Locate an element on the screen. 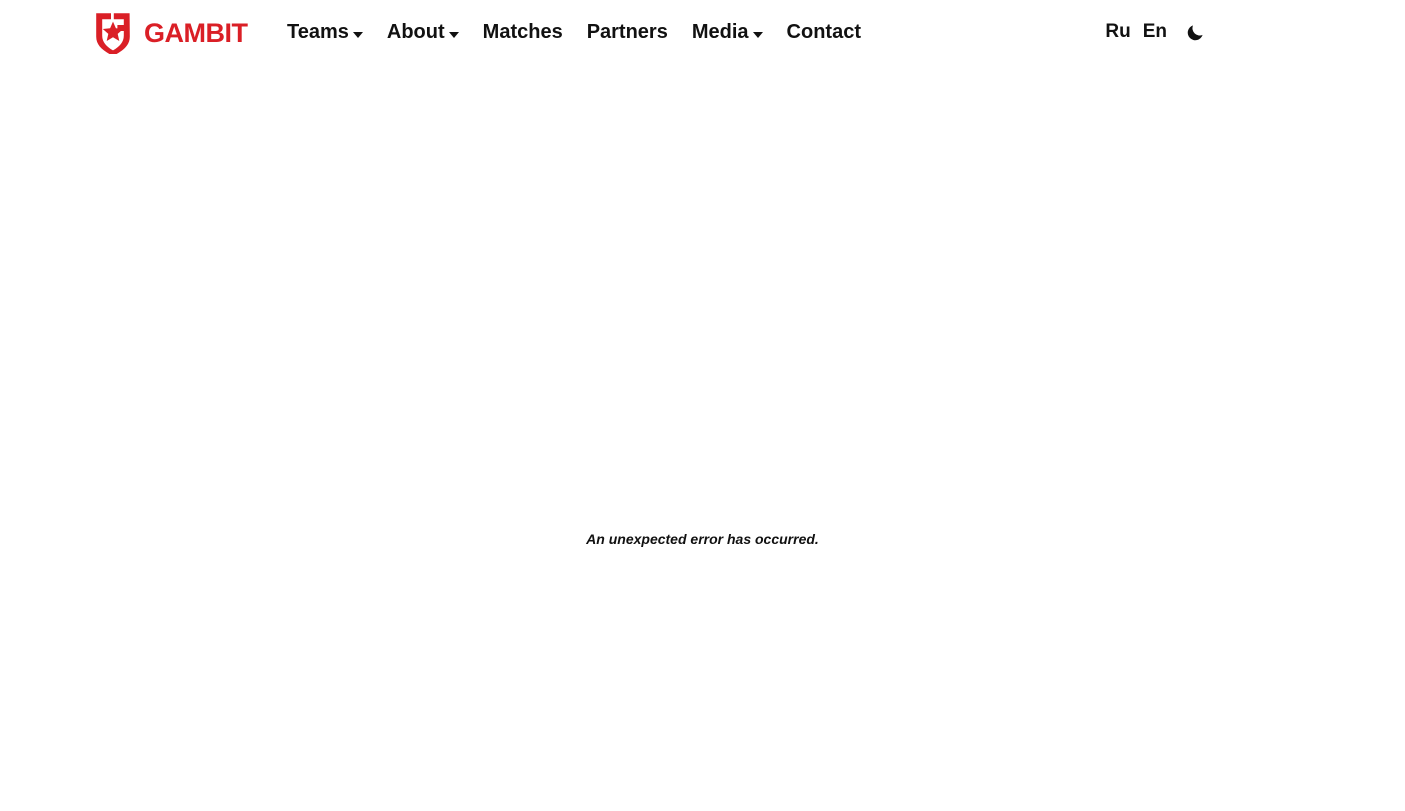 The image size is (1405, 811). nav-item-label: Partners is located at coordinates (627, 32).